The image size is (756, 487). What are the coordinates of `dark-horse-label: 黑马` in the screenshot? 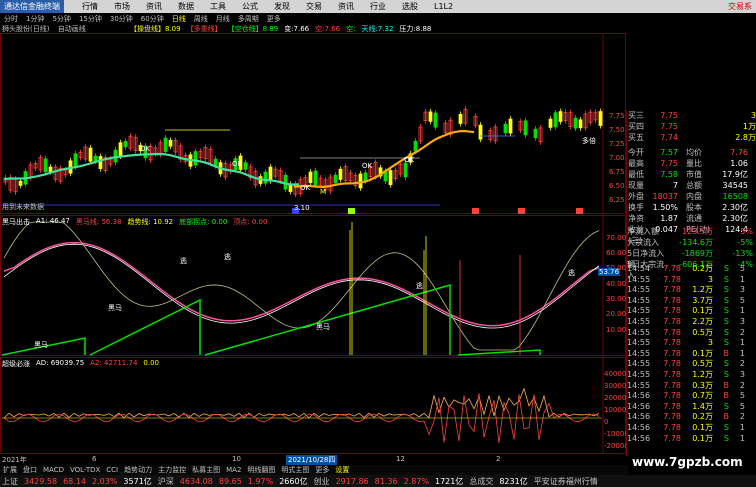 It's located at (41, 345).